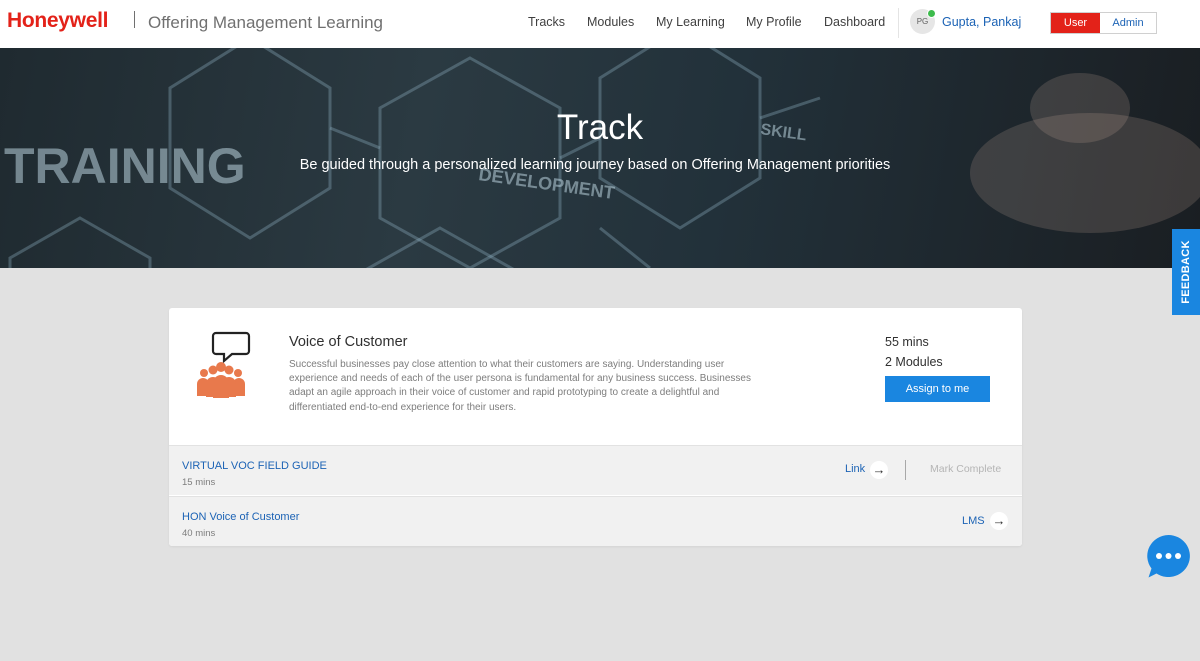 This screenshot has height=661, width=1200. I want to click on nav-my-profile: My Profile, so click(774, 22).